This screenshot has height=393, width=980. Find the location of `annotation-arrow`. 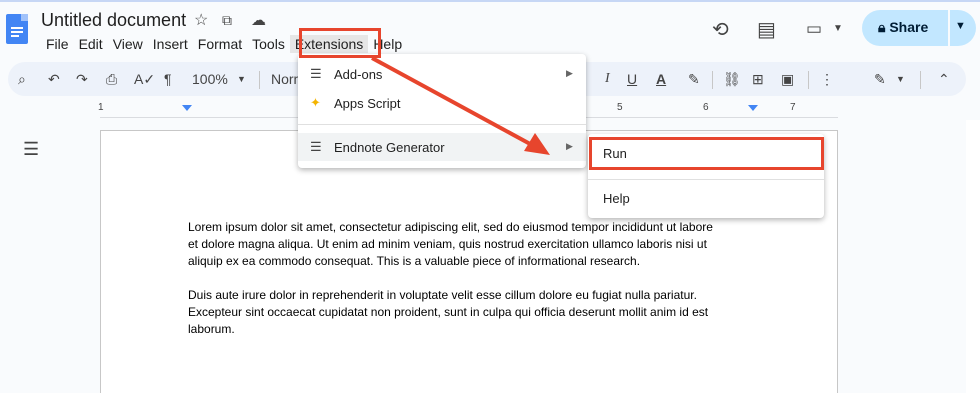

annotation-arrow is located at coordinates (460, 105).